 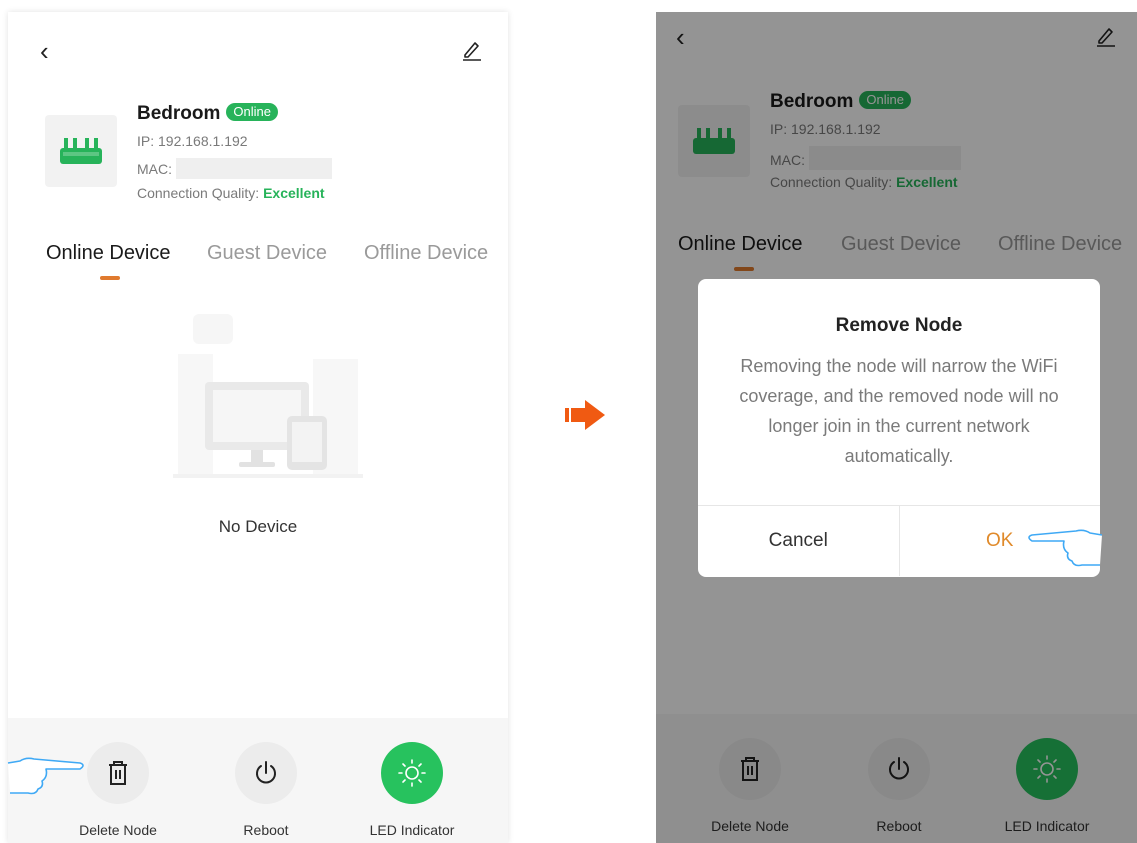 I want to click on led-indicator-label: LED Indicator, so click(x=412, y=830).